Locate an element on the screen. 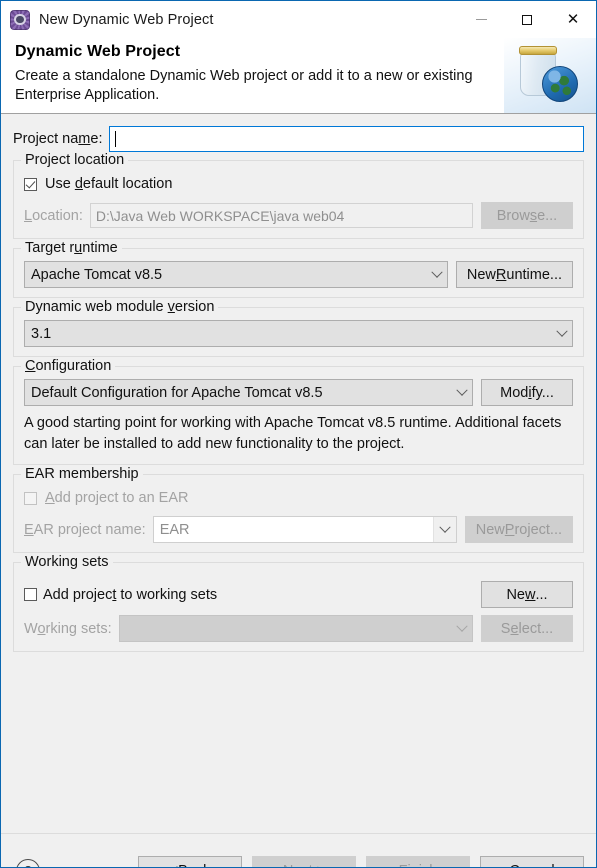  finish-button: Finish is located at coordinates (418, 861).